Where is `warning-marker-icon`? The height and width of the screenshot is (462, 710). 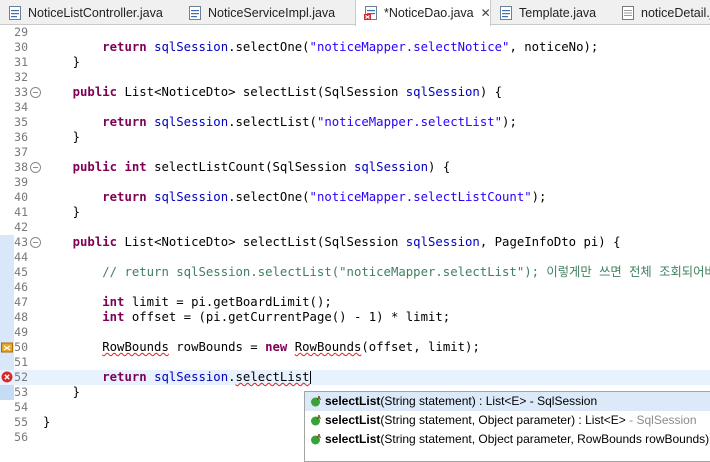 warning-marker-icon is located at coordinates (7, 347).